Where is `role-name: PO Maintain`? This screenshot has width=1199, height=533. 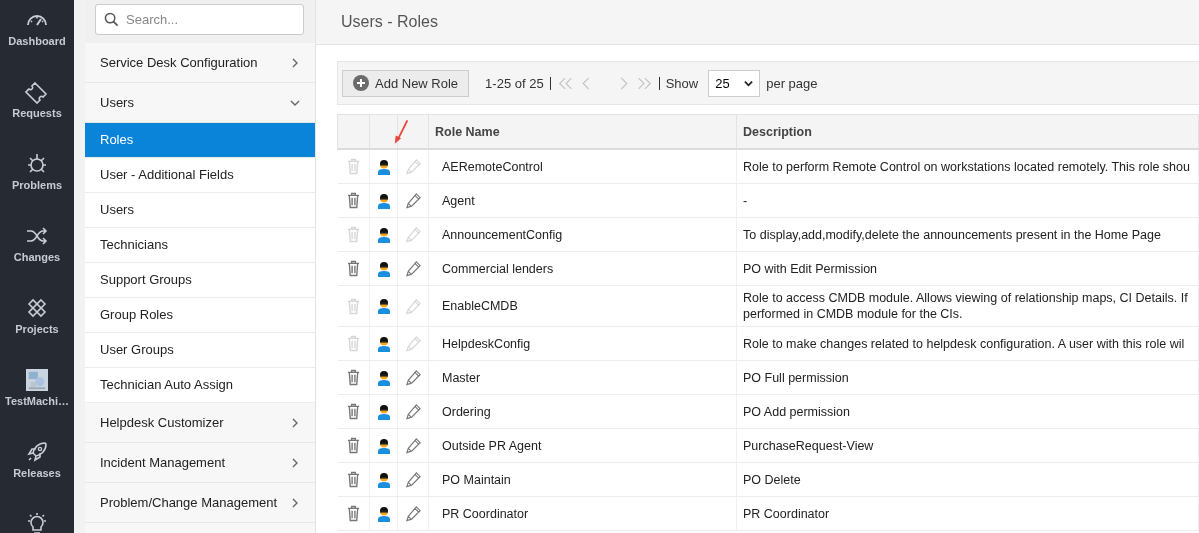 role-name: PO Maintain is located at coordinates (582, 479).